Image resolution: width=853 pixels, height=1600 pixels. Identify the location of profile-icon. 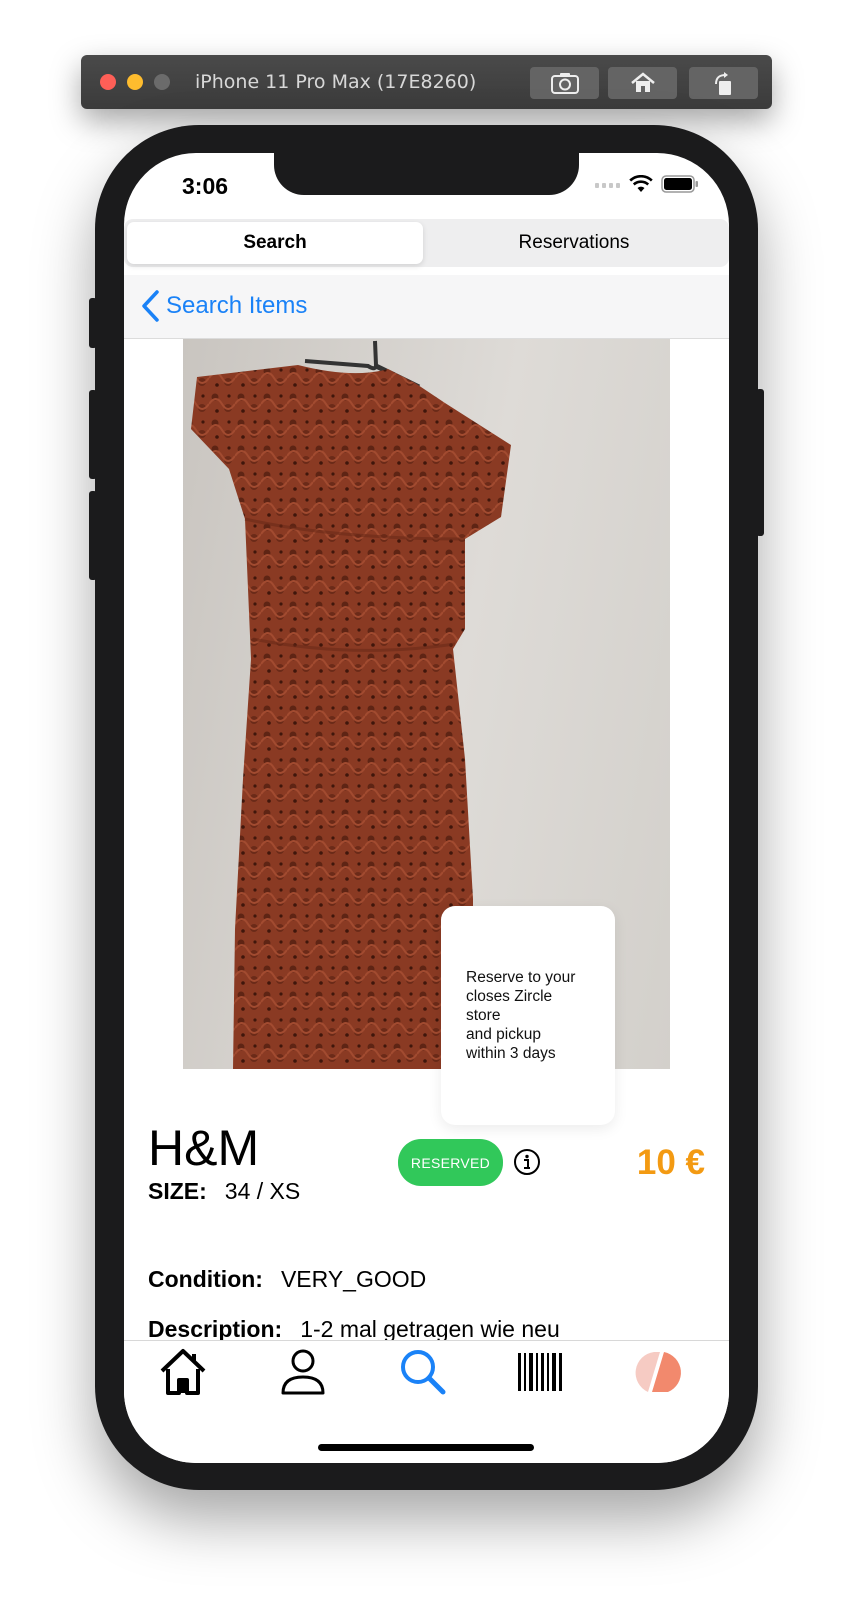
(303, 1372).